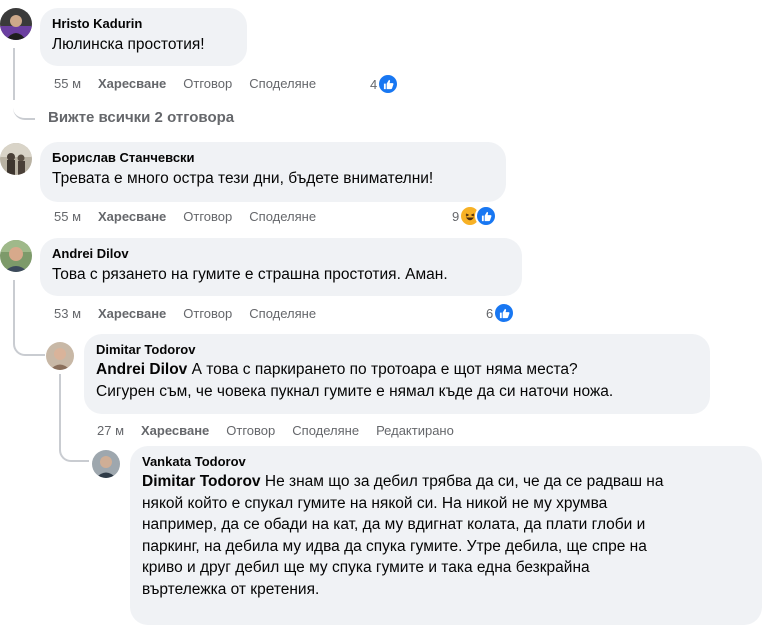 The width and height of the screenshot is (767, 628). I want to click on mention-link: Dimitar Todorov, so click(201, 481).